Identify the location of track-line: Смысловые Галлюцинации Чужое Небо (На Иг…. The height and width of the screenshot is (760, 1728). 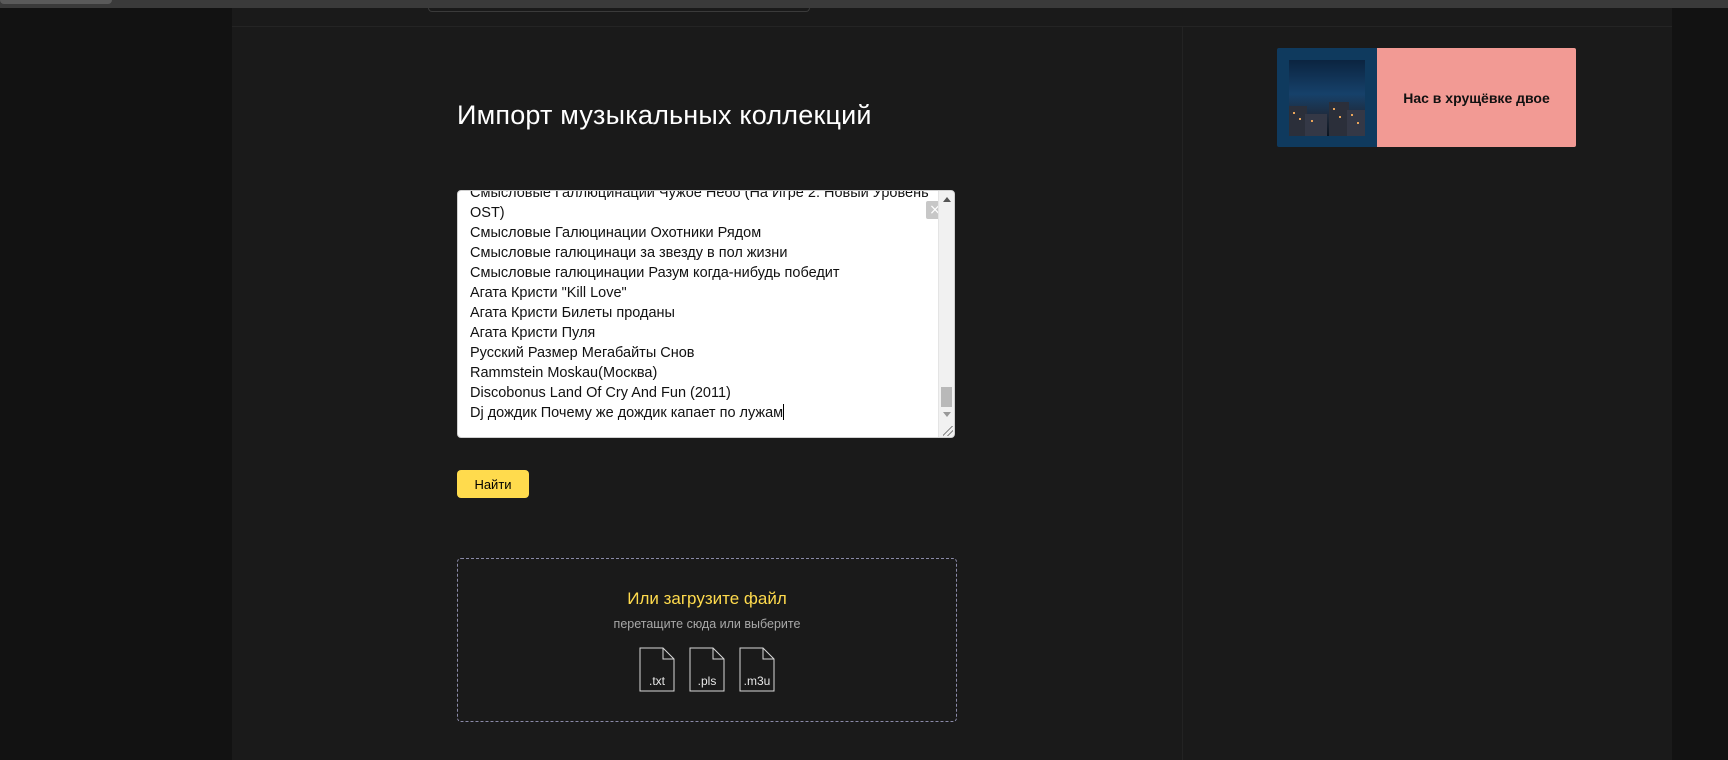
(699, 205).